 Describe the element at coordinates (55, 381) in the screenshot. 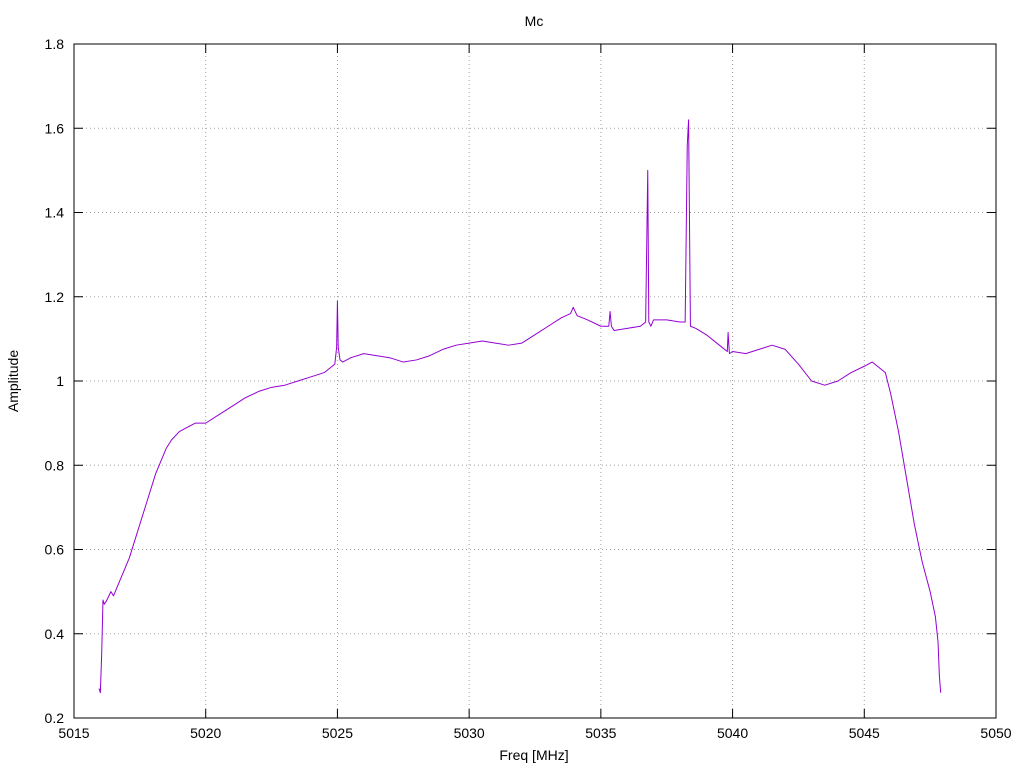

I see `y-tick-labels: 0.2 0.4 0.6 0.8 1 1.2 1.4 1.6 1.8` at that location.